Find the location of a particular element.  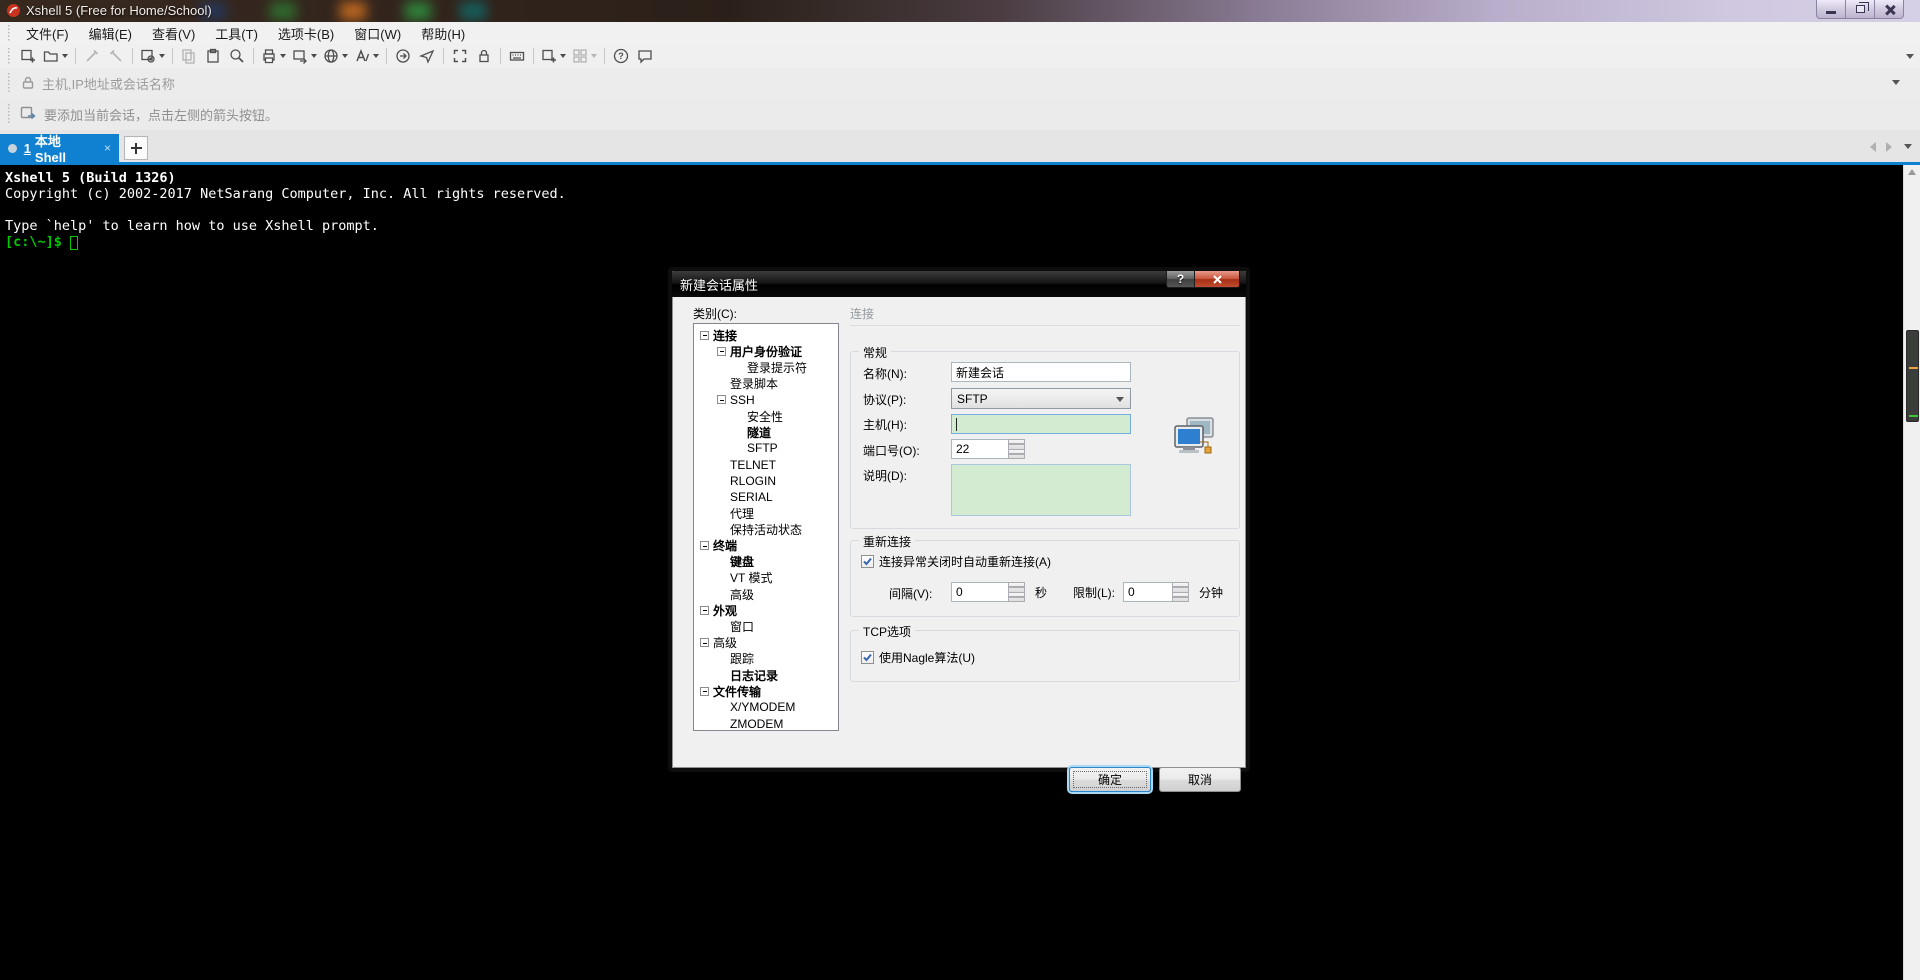

scroll-marker-orange is located at coordinates (1913, 368).